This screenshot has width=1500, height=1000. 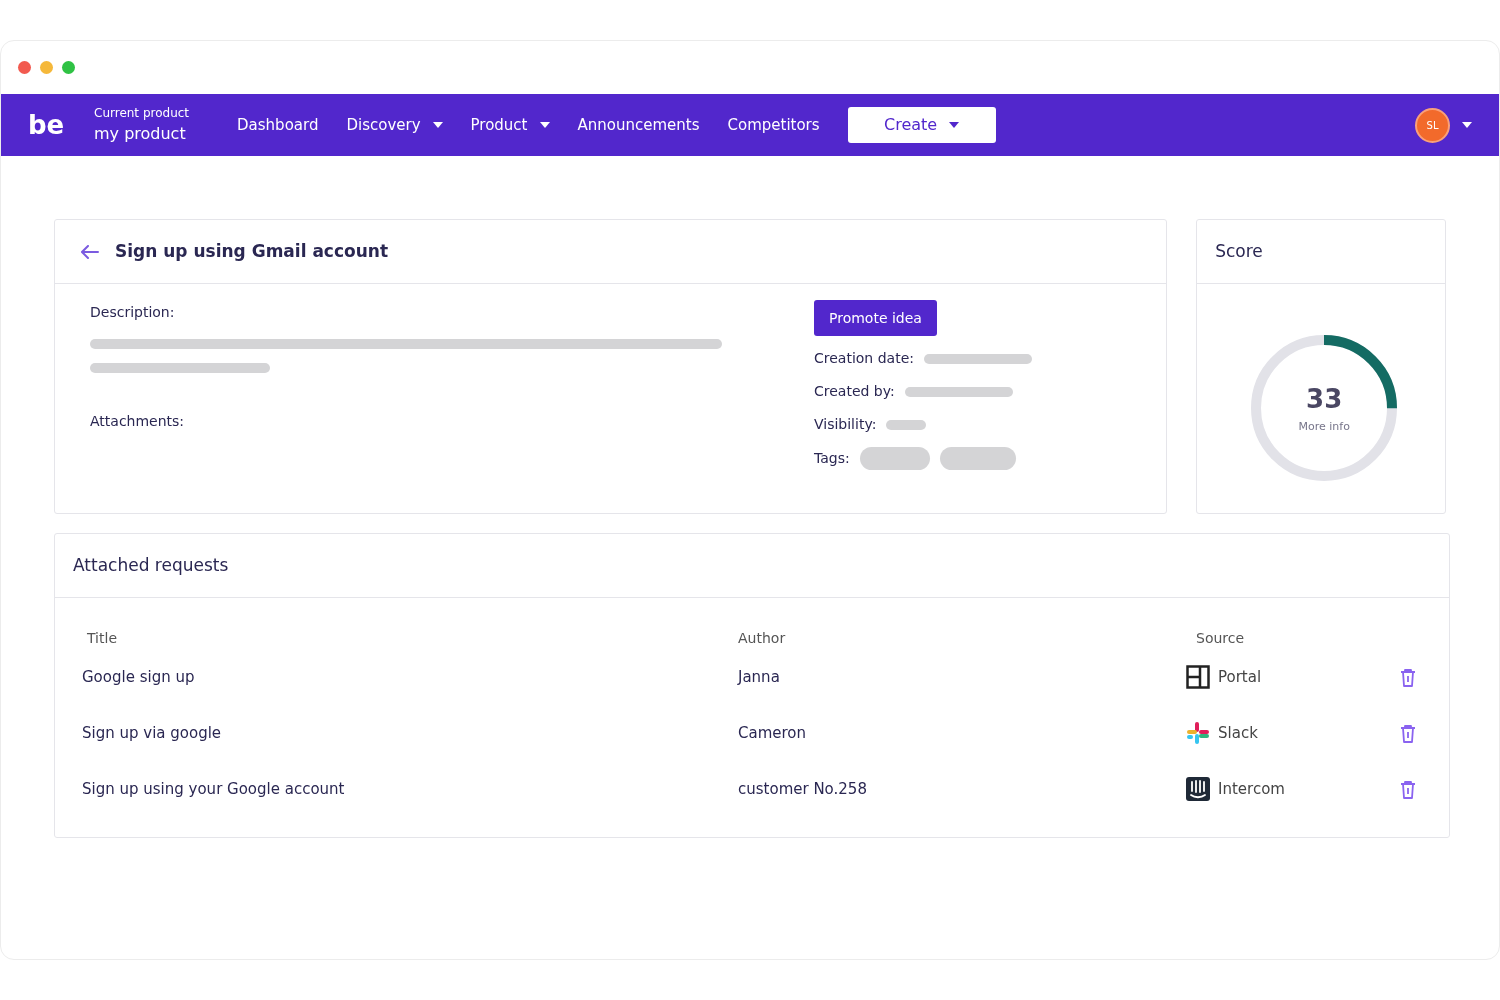 What do you see at coordinates (1251, 789) in the screenshot?
I see `table-cell-text: Intercom` at bounding box center [1251, 789].